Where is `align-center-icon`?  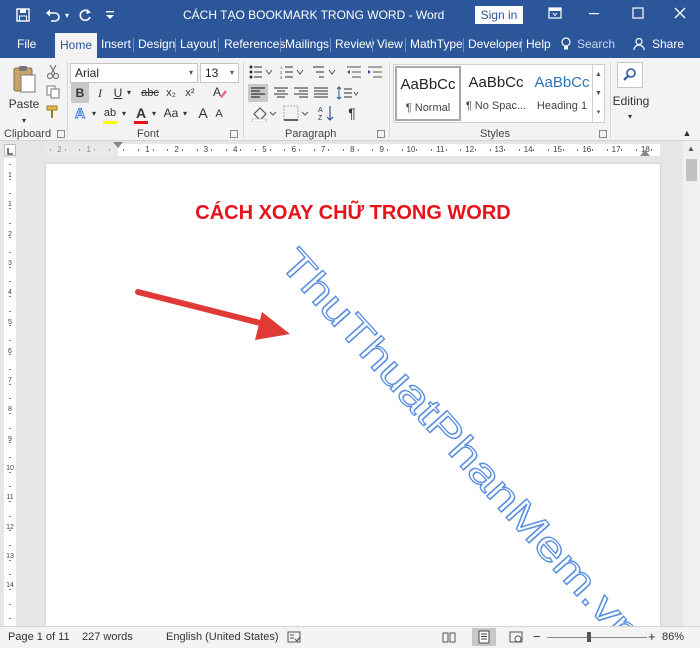 align-center-icon is located at coordinates (281, 94).